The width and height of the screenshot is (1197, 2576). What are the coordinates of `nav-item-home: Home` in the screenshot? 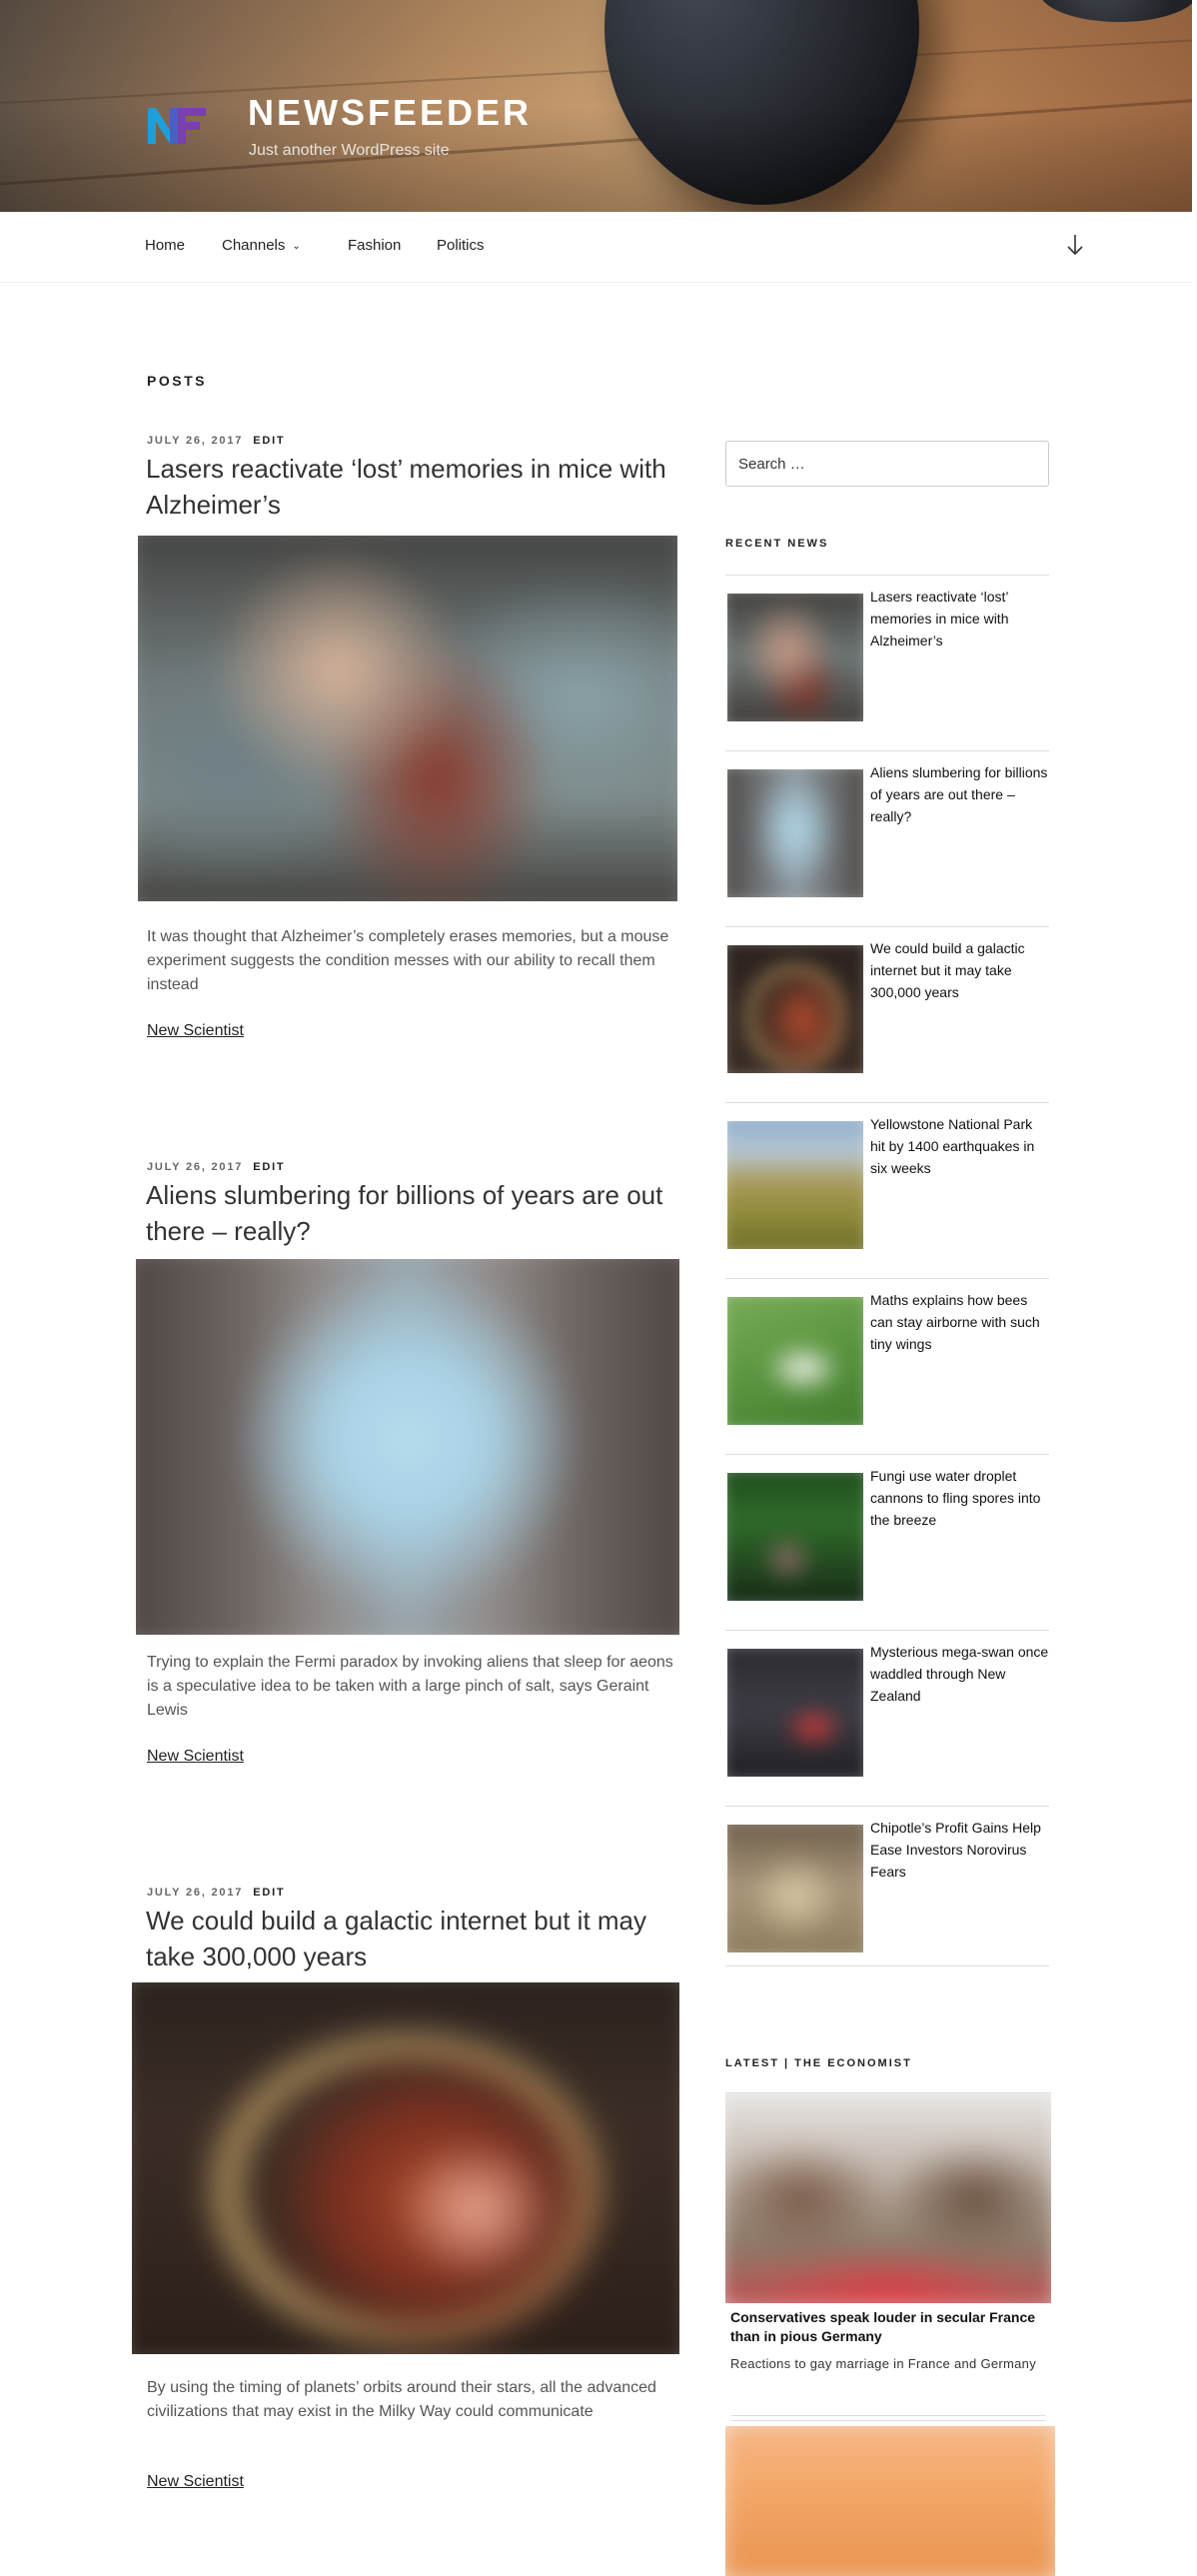 It's located at (165, 245).